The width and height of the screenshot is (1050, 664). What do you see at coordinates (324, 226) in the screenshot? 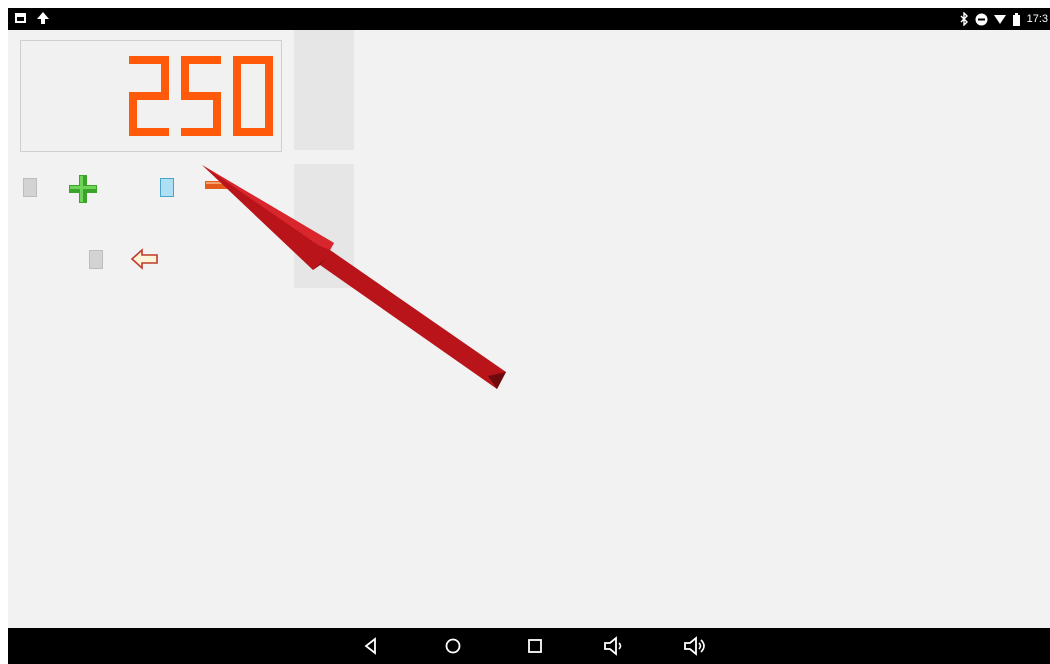
I see `side-panel-bottom` at bounding box center [324, 226].